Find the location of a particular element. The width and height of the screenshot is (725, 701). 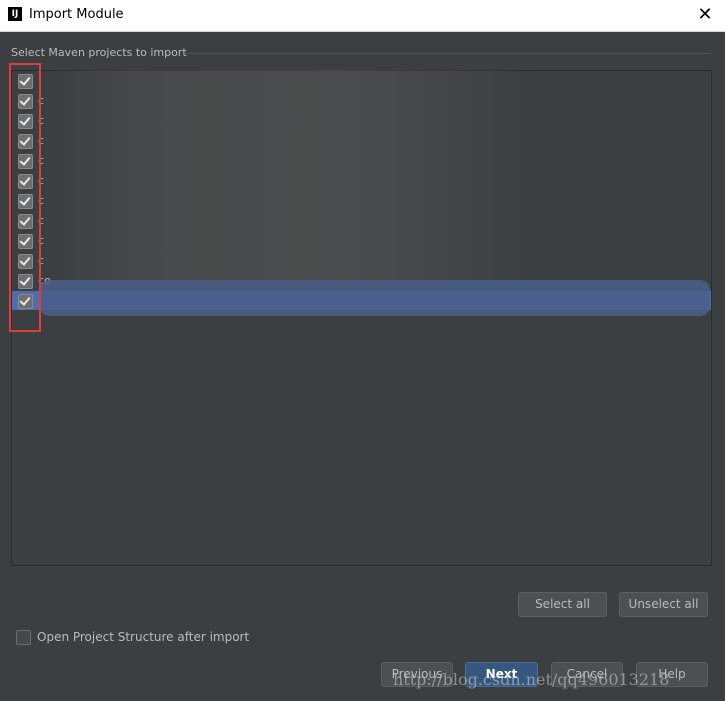

watermark-text: http://blog.csdn.net/qq496013218 is located at coordinates (531, 679).